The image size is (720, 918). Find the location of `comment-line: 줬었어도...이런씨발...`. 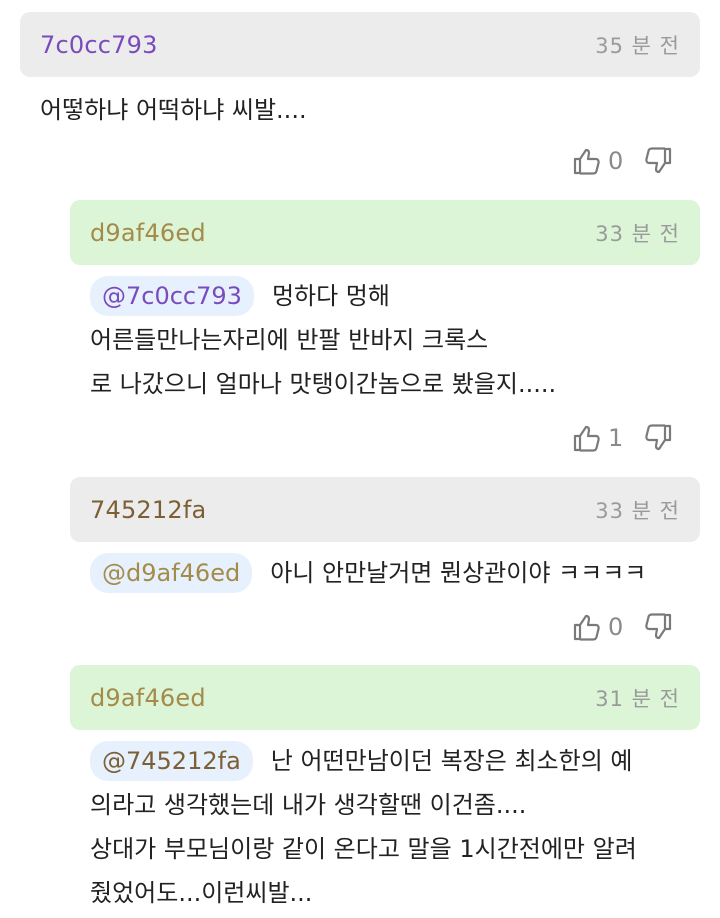

comment-line: 줬었어도...이런씨발... is located at coordinates (201, 893).